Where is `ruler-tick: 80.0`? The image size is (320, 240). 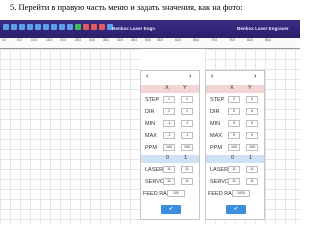 ruler-tick: 80.0 is located at coordinates (250, 40).